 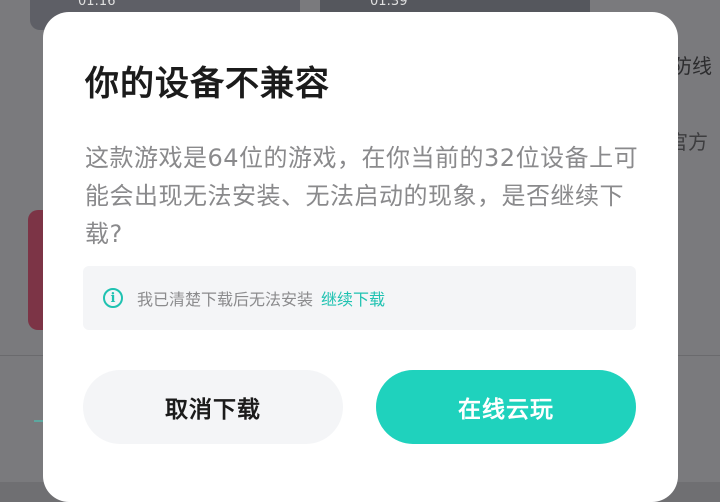 What do you see at coordinates (113, 298) in the screenshot?
I see `info-icon: i` at bounding box center [113, 298].